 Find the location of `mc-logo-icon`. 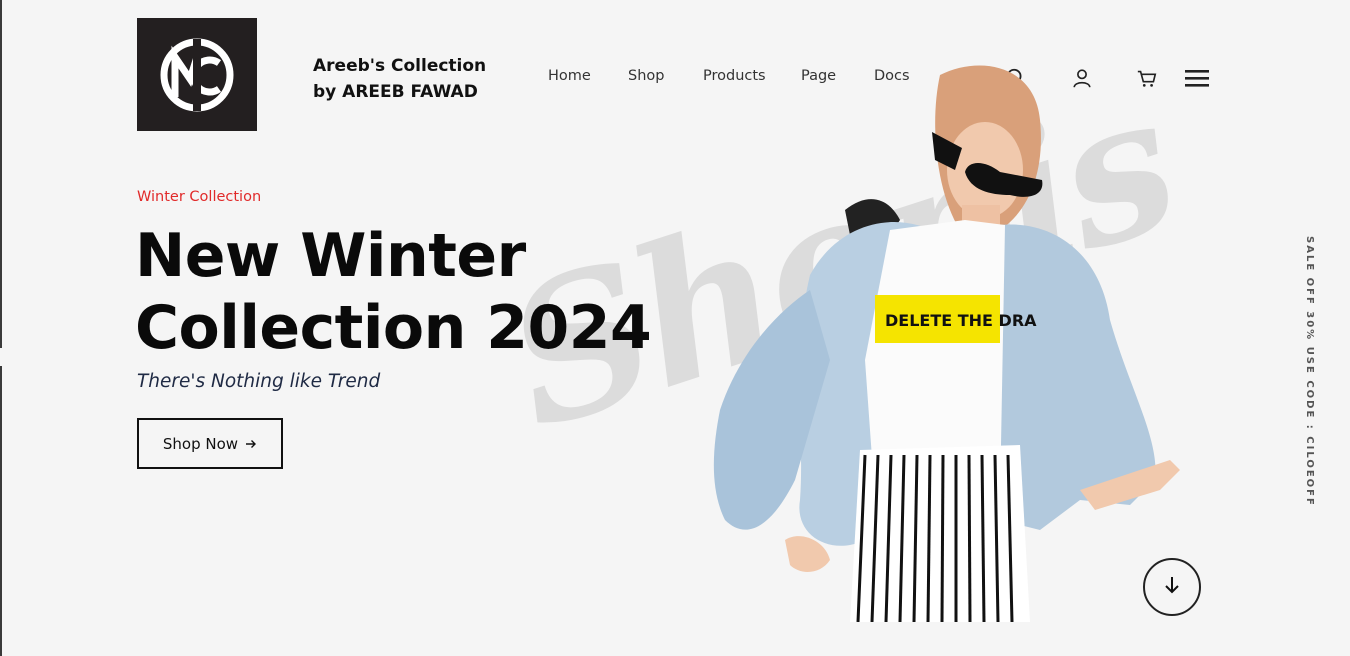

mc-logo-icon is located at coordinates (197, 74).